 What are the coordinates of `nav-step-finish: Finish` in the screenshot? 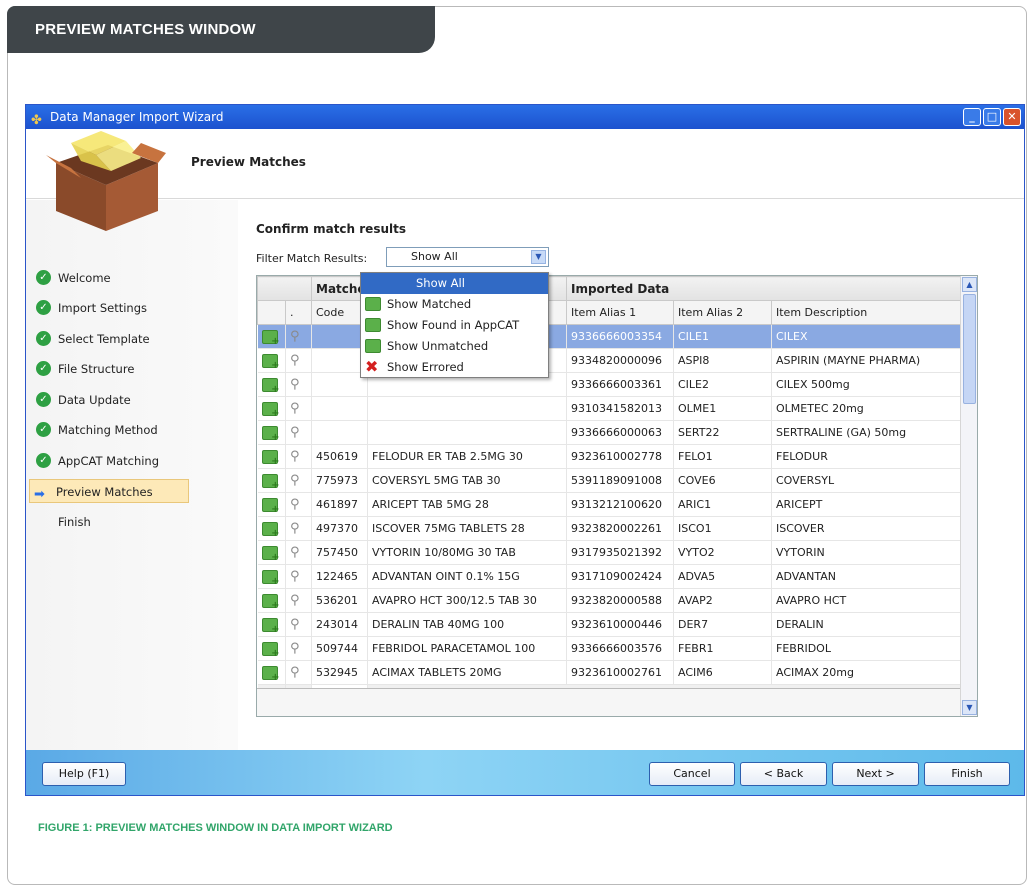 It's located at (112, 522).